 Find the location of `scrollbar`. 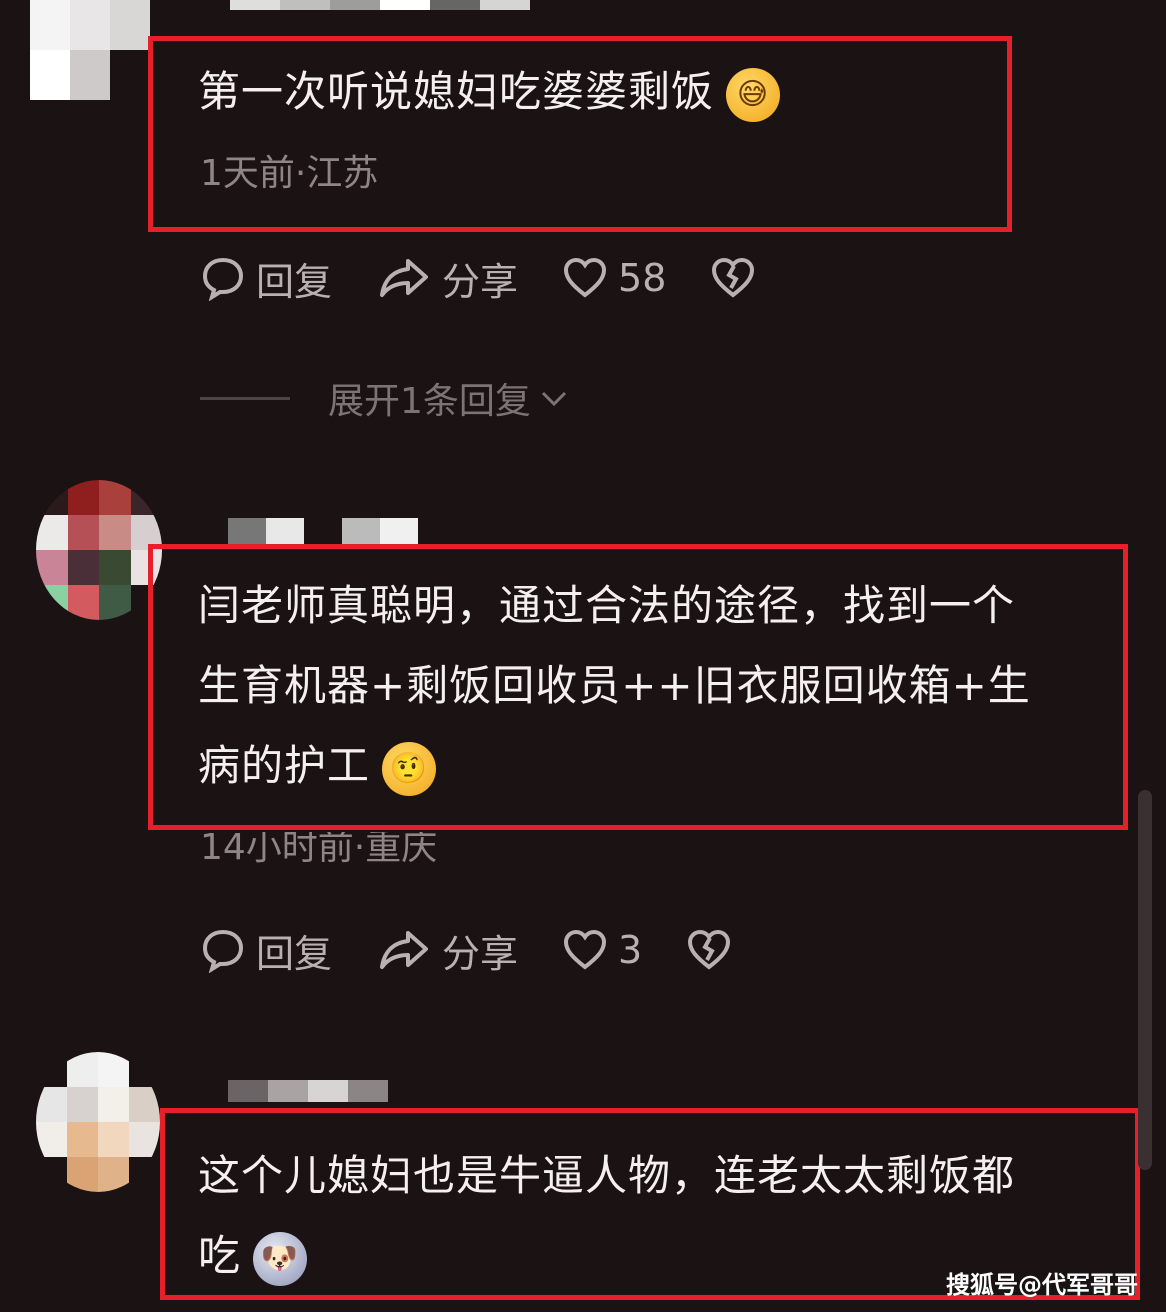

scrollbar is located at coordinates (1145, 980).